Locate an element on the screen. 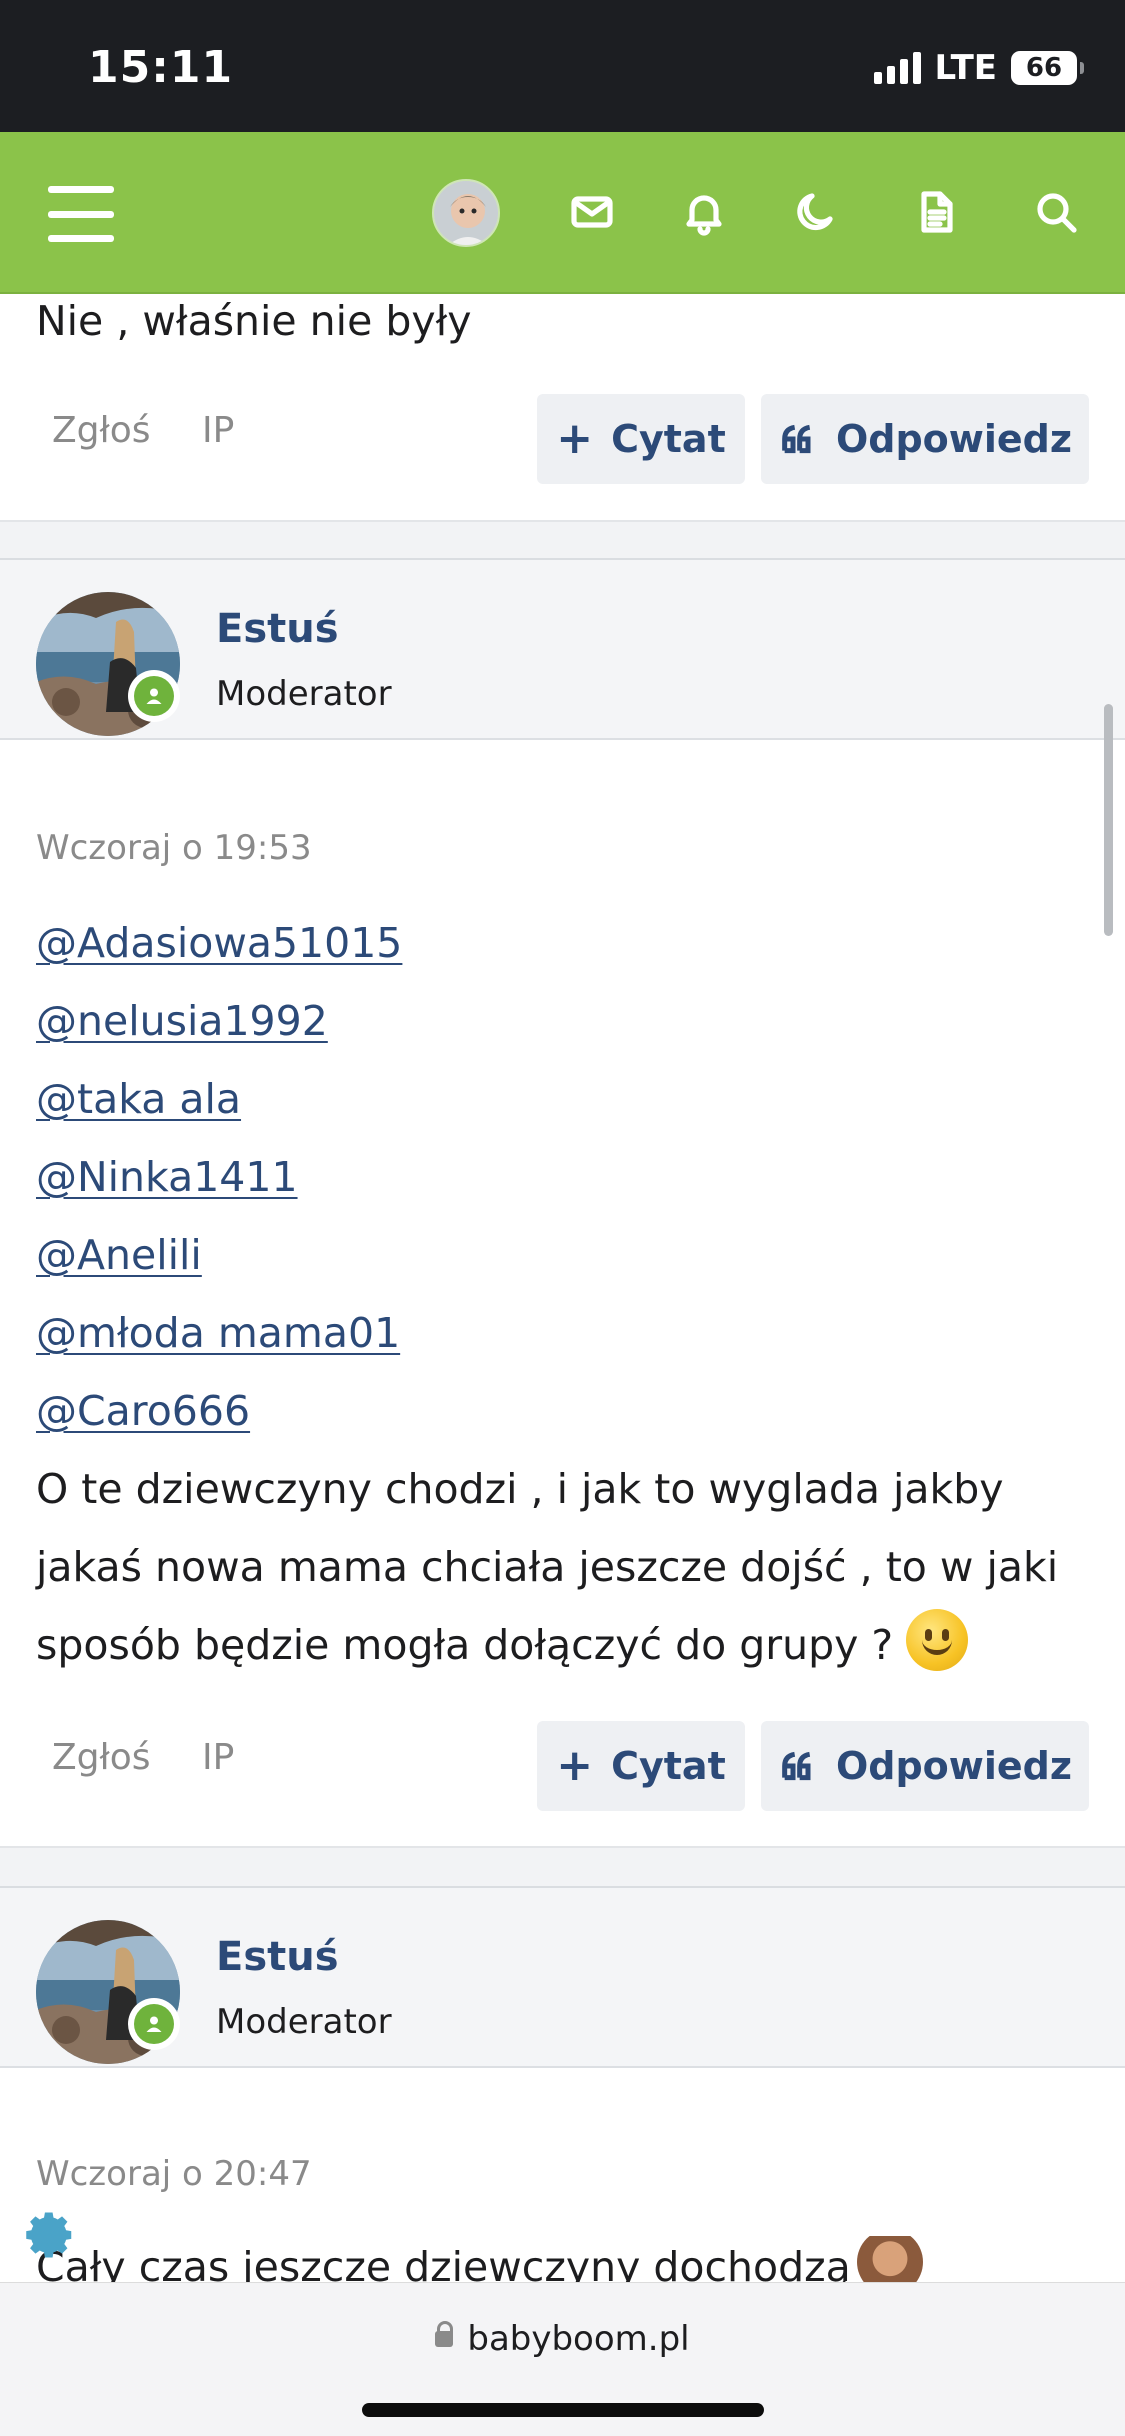 This screenshot has width=1125, height=2436. status-bar: 15:11 LTE 66 is located at coordinates (562, 66).